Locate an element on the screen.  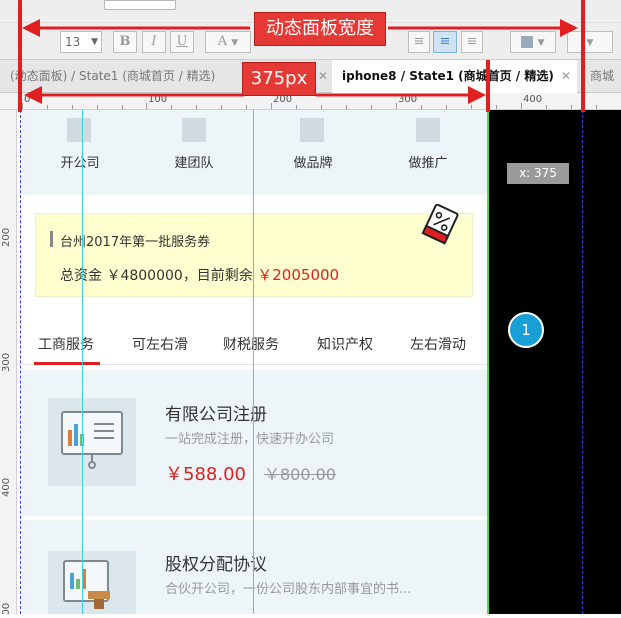
total-label: 总资金 is located at coordinates (81, 276).